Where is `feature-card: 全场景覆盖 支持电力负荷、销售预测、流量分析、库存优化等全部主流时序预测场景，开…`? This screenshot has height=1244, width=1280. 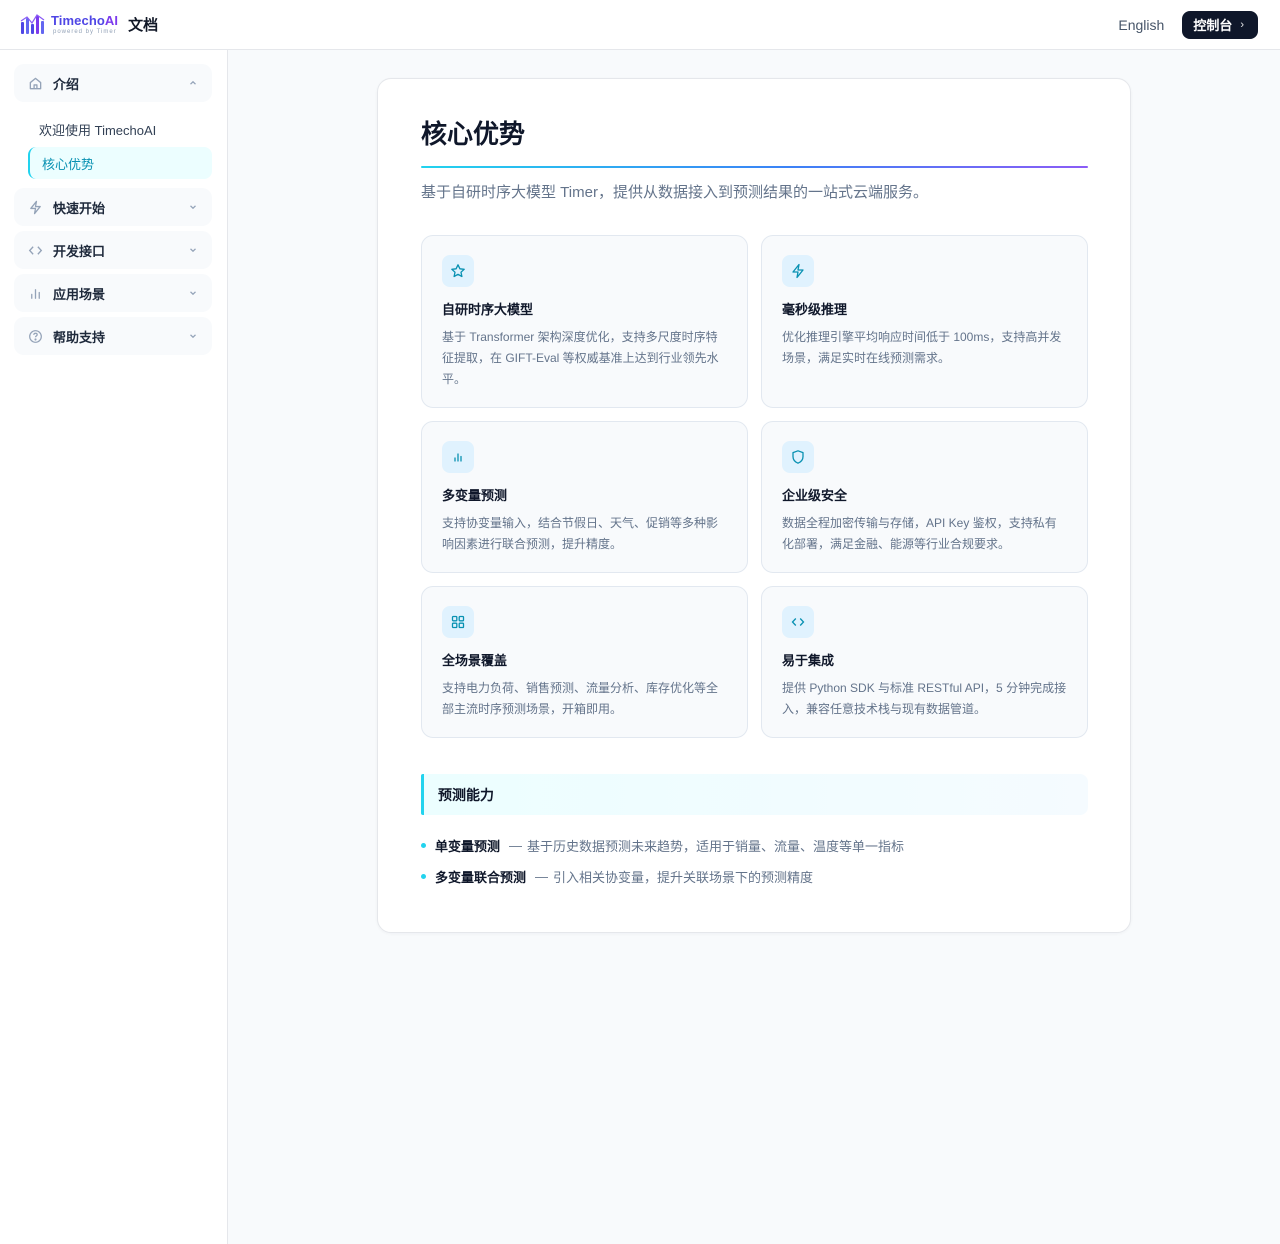
feature-card: 全场景覆盖 支持电力负荷、销售预测、流量分析、库存优化等全部主流时序预测场景，开… is located at coordinates (584, 662).